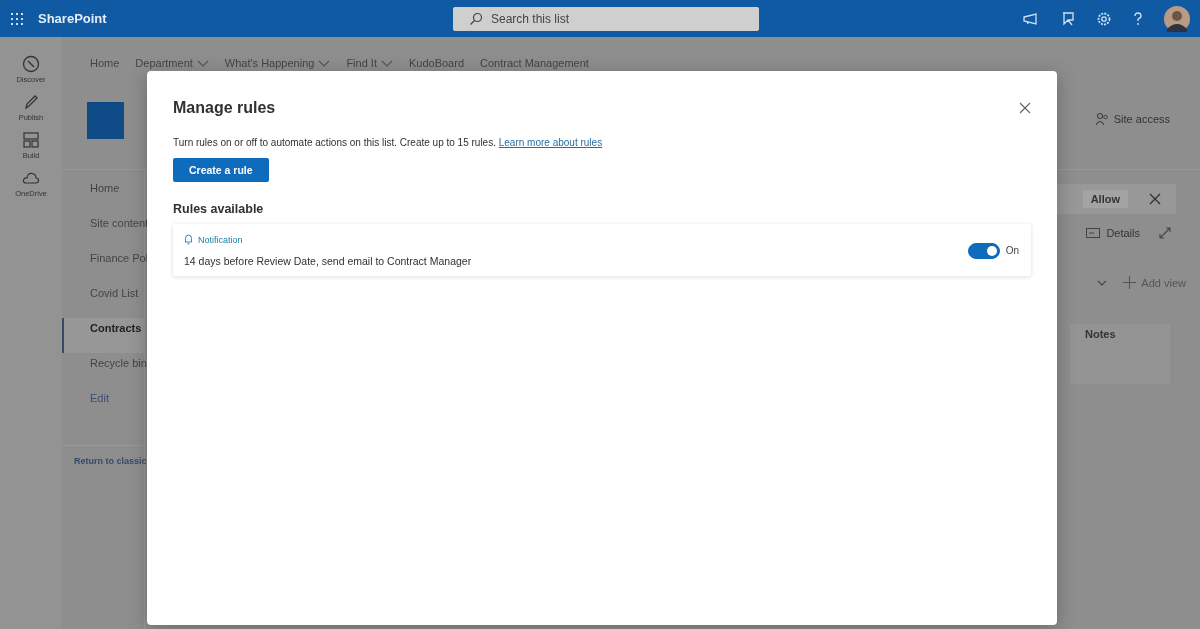 The height and width of the screenshot is (629, 1200). I want to click on dialog-description: Turn rules on or off to automate actions on this list. Create up to 15 rules. Learn more about rules, so click(388, 142).